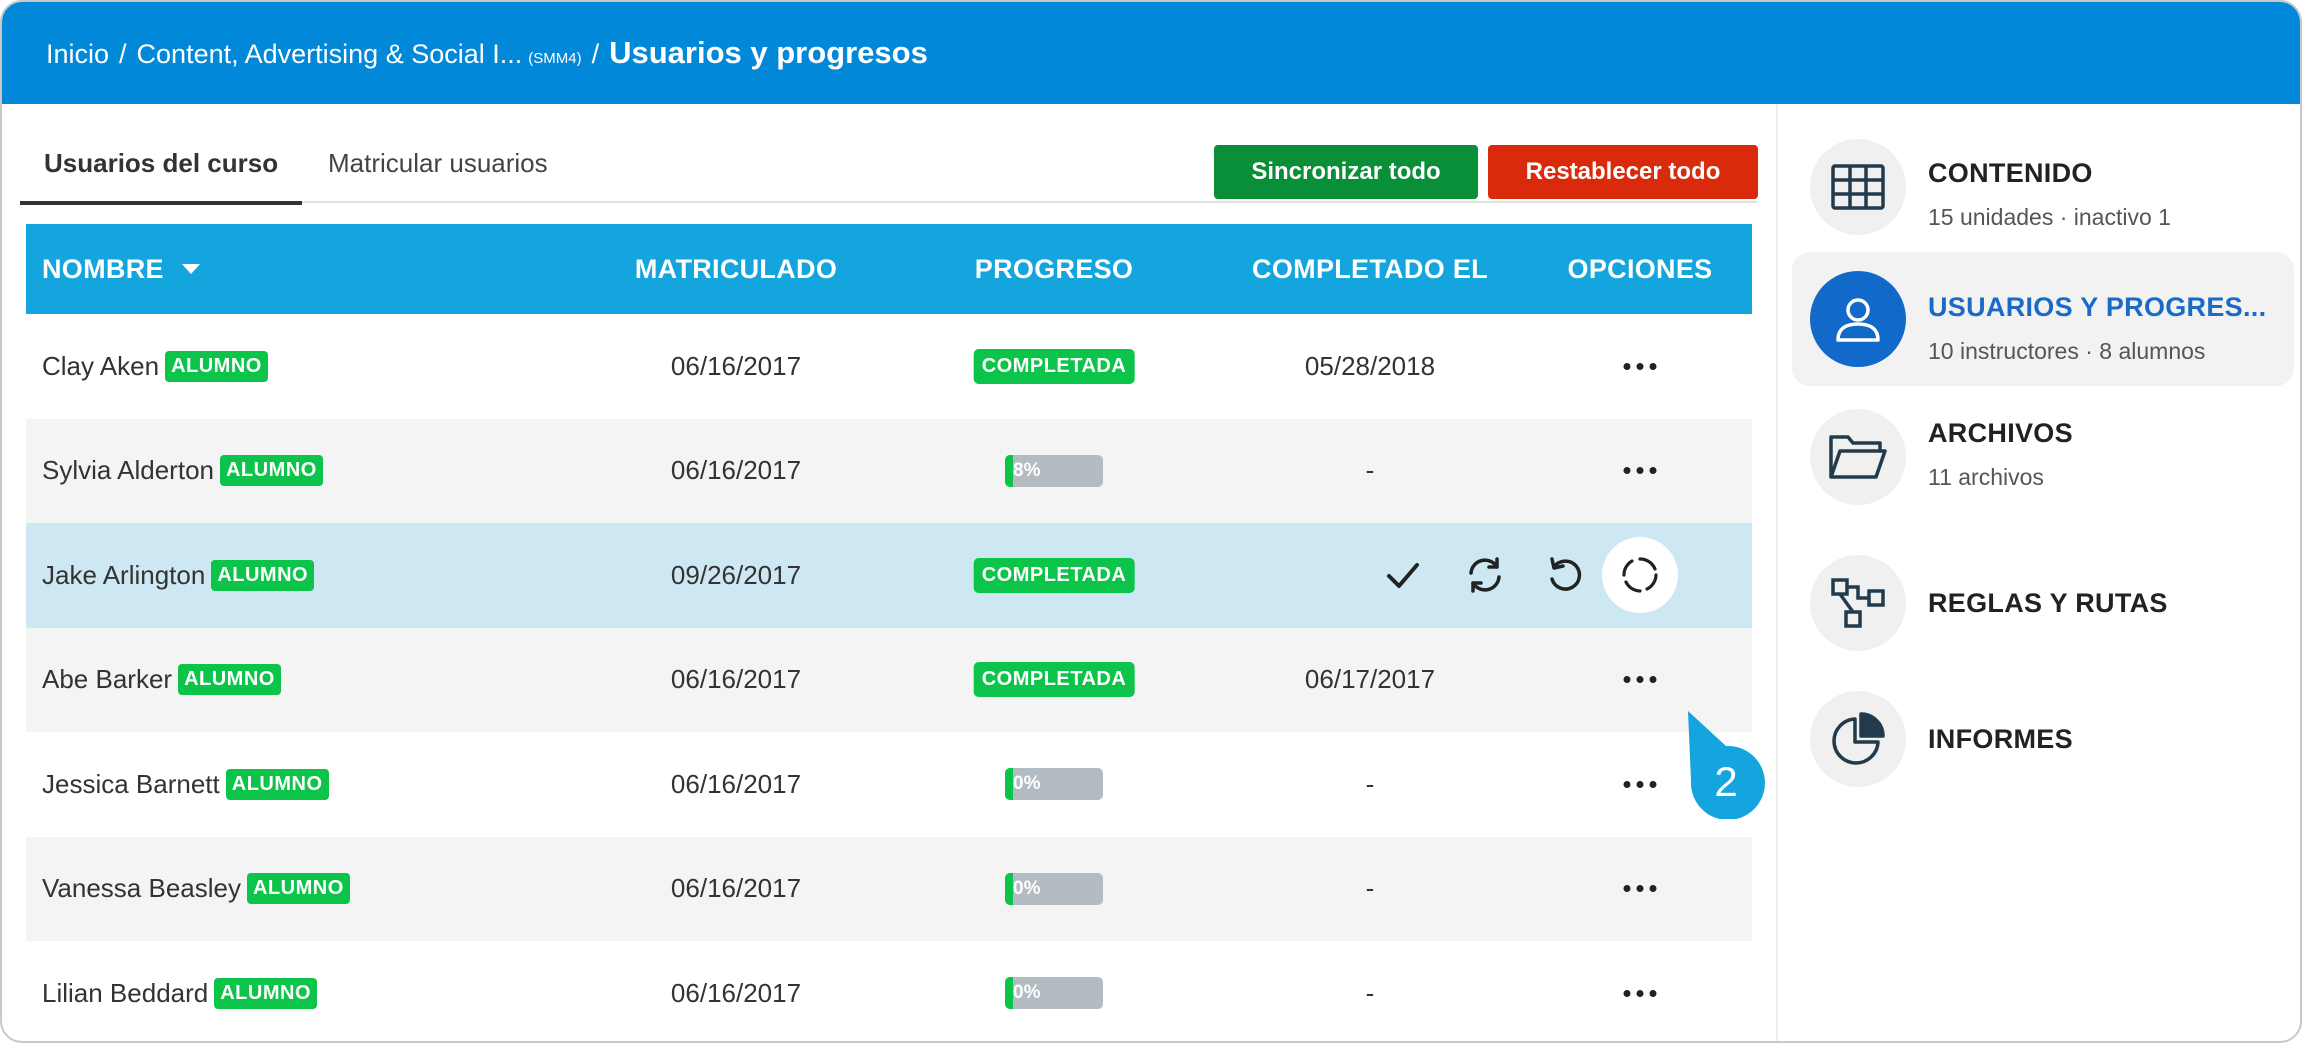 The width and height of the screenshot is (2302, 1043). I want to click on column-name-header: NOMBRE, so click(121, 269).